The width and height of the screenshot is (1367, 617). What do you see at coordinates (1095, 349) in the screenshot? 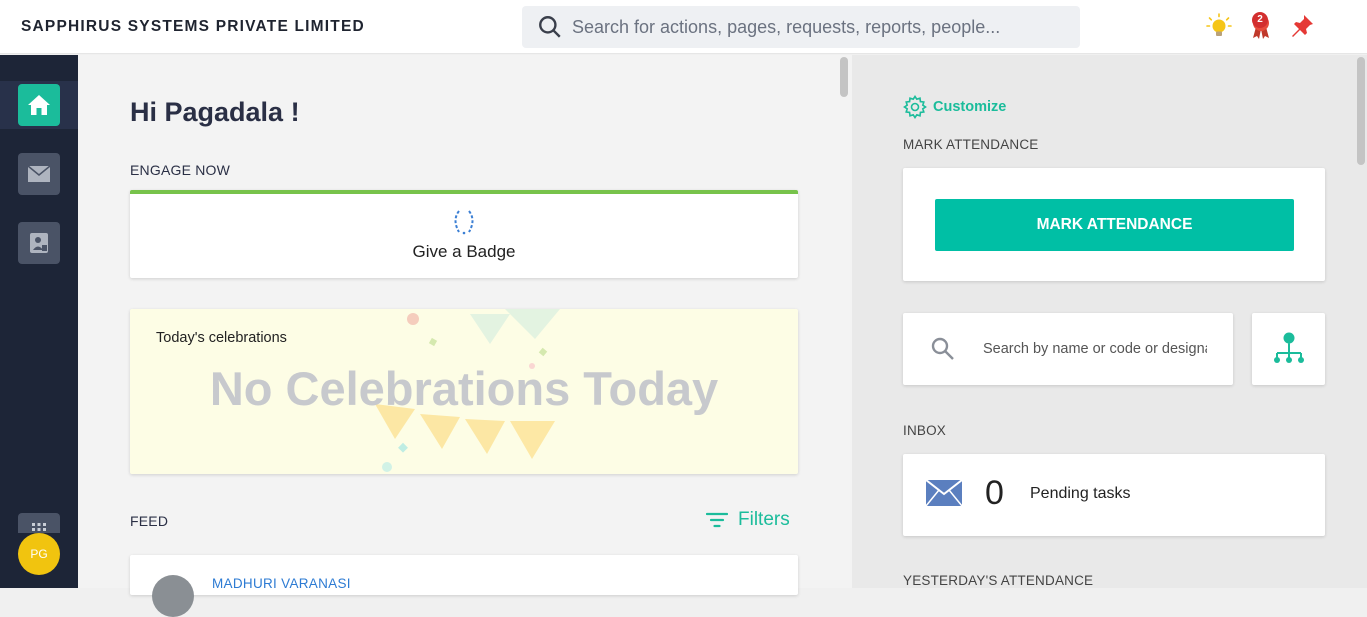
I see `people-search-input` at bounding box center [1095, 349].